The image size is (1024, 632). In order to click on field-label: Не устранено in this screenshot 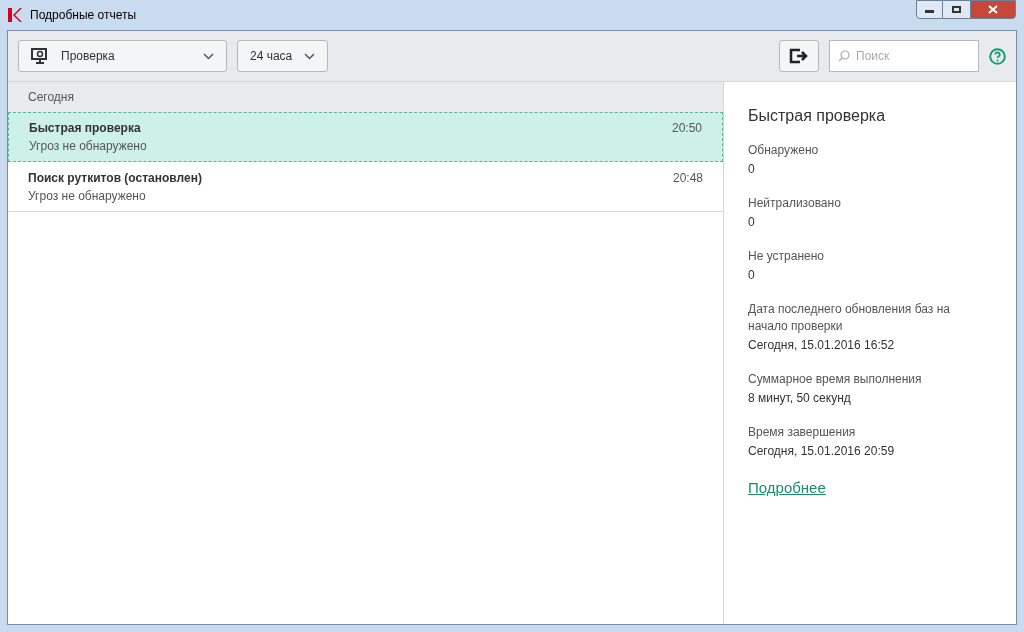, I will do `click(786, 256)`.